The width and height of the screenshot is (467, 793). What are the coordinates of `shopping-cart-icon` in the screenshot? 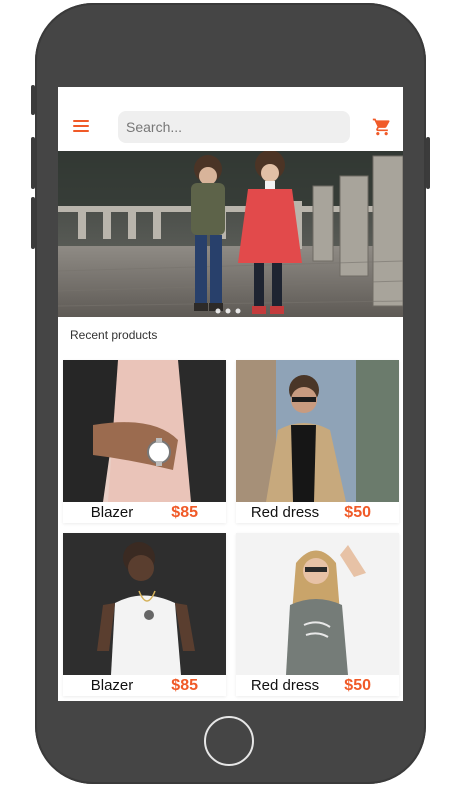 It's located at (382, 127).